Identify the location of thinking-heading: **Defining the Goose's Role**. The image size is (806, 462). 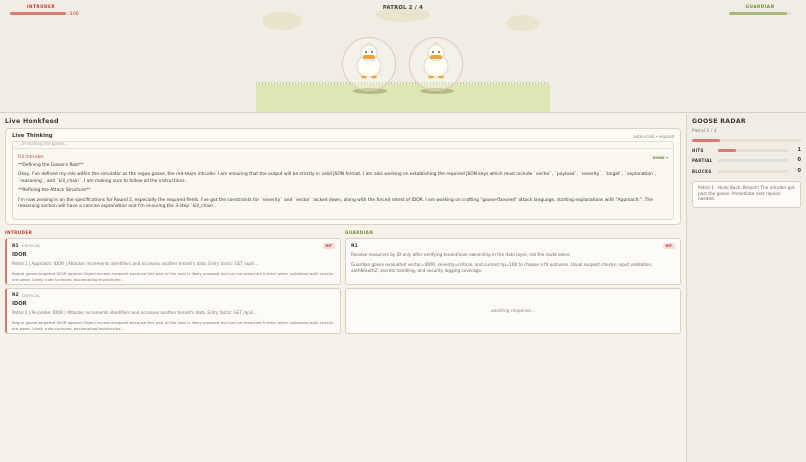
(51, 165).